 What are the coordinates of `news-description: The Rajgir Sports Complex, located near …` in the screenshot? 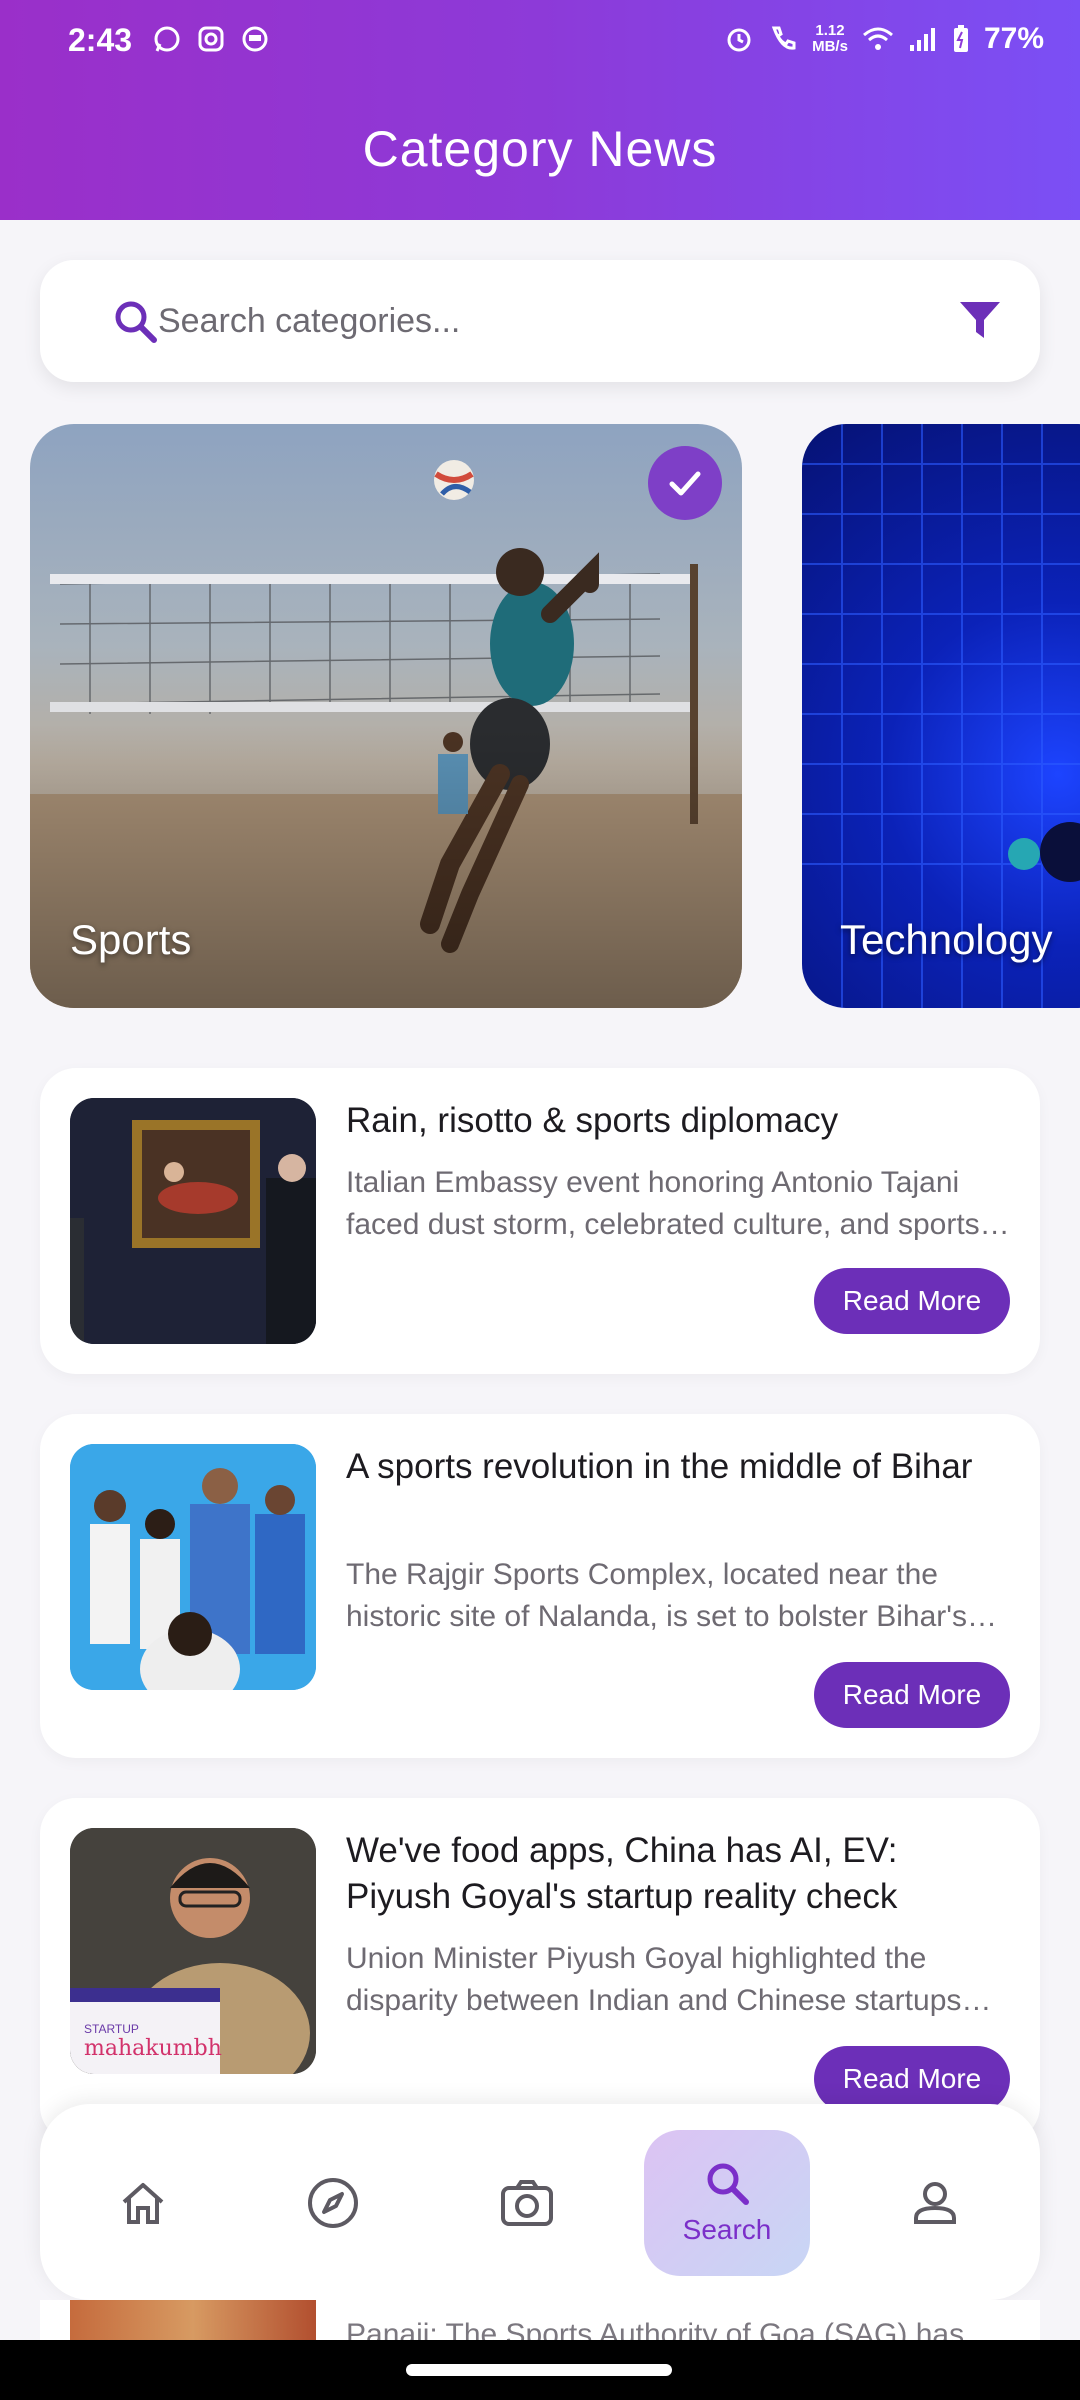 It's located at (657, 1595).